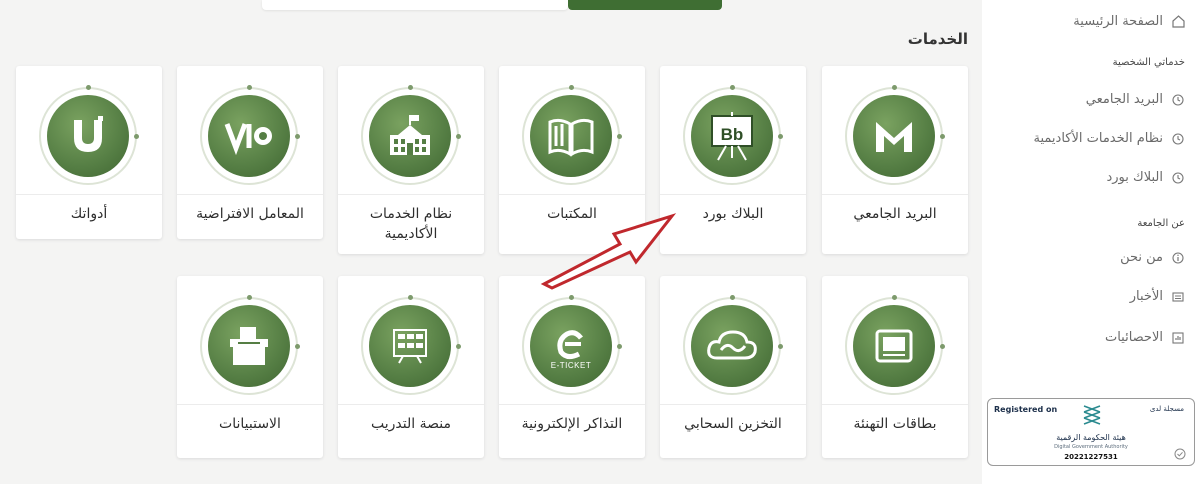 The height and width of the screenshot is (484, 1203). Describe the element at coordinates (895, 424) in the screenshot. I see `service-label: بطاقات التهنئة` at that location.